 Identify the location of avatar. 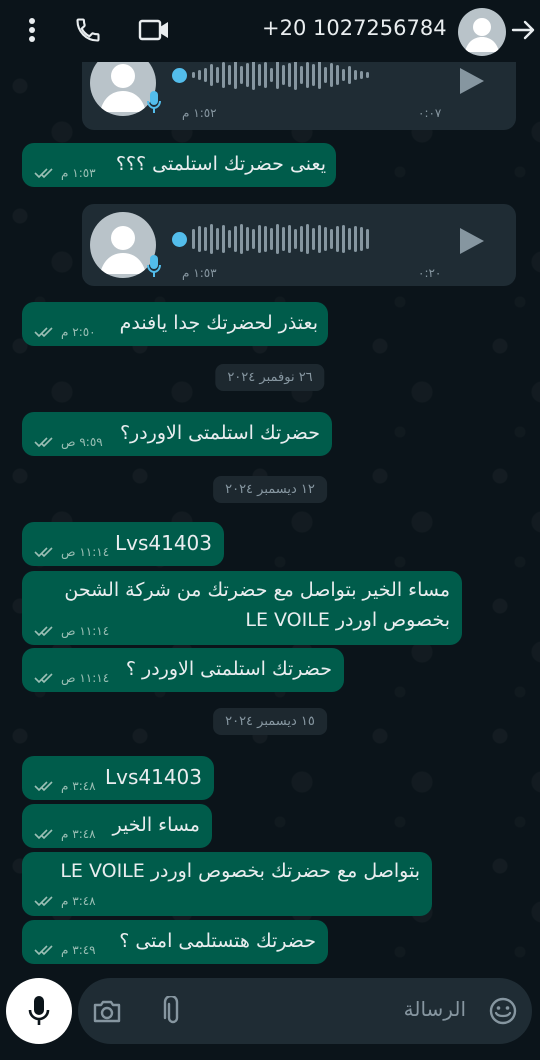
(482, 32).